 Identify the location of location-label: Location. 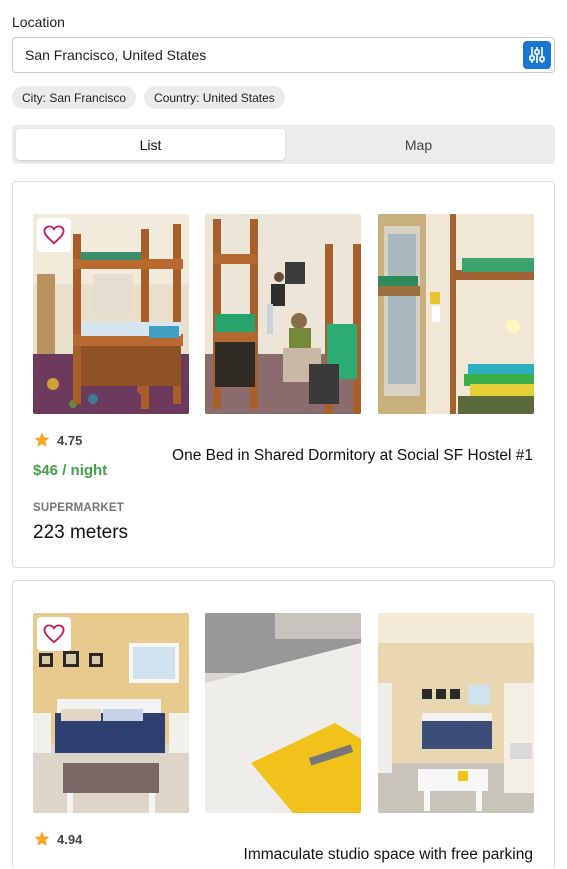
(38, 22).